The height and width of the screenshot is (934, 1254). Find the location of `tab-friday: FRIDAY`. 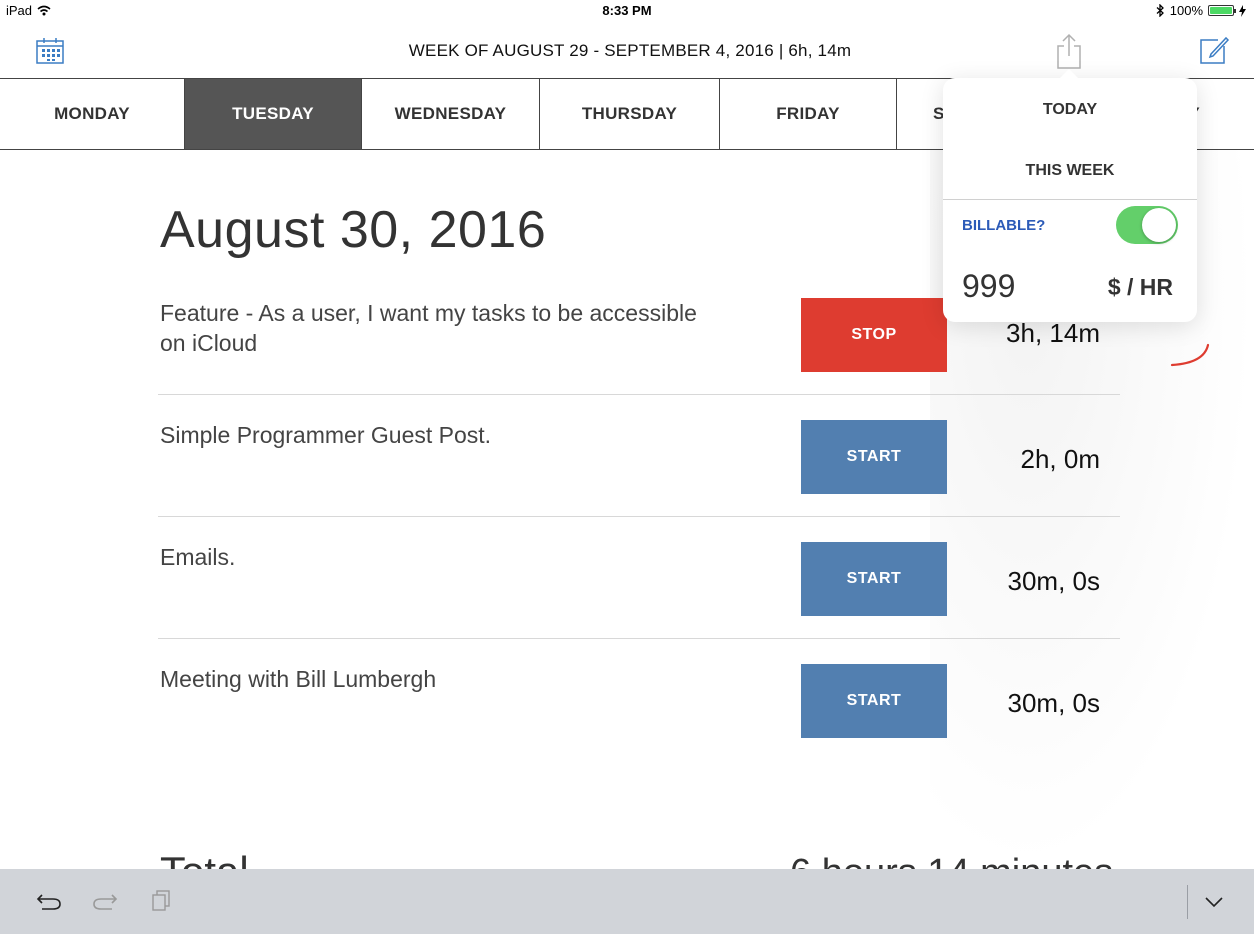

tab-friday: FRIDAY is located at coordinates (808, 114).